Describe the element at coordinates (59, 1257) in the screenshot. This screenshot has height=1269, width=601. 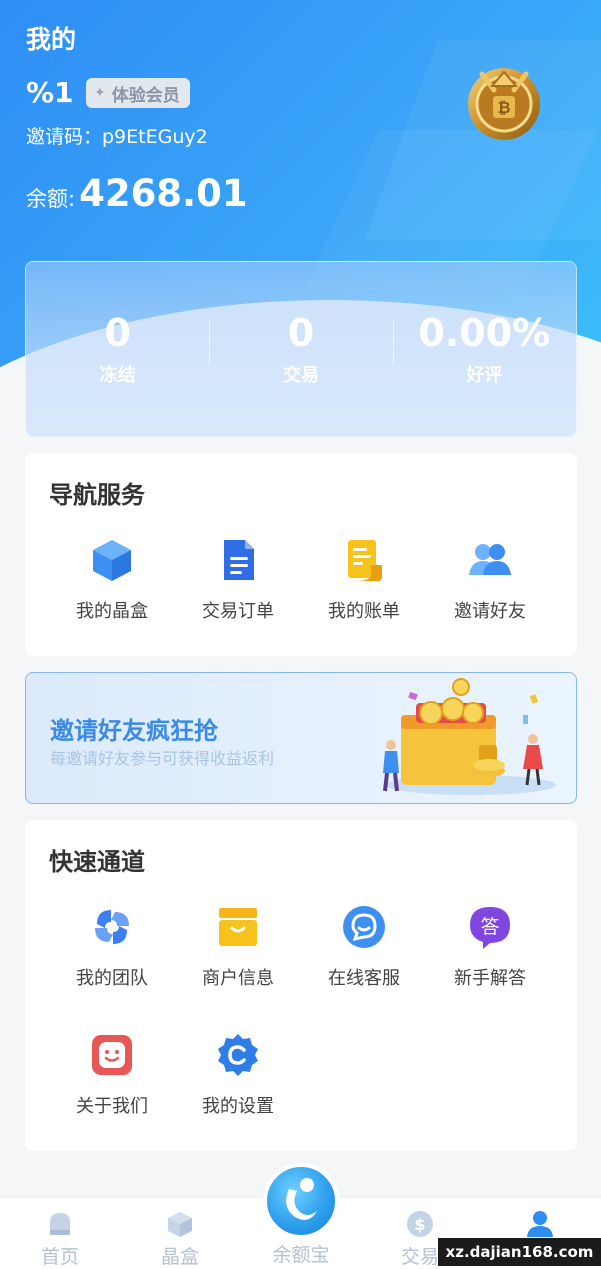
I see `tab-label: 首页` at that location.